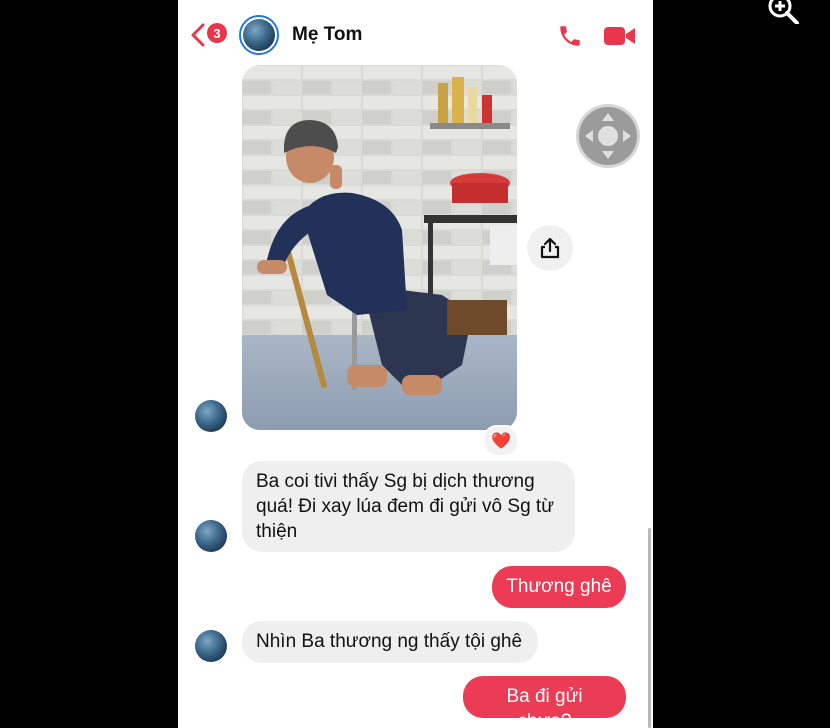 The height and width of the screenshot is (728, 830). I want to click on share-icon, so click(550, 248).